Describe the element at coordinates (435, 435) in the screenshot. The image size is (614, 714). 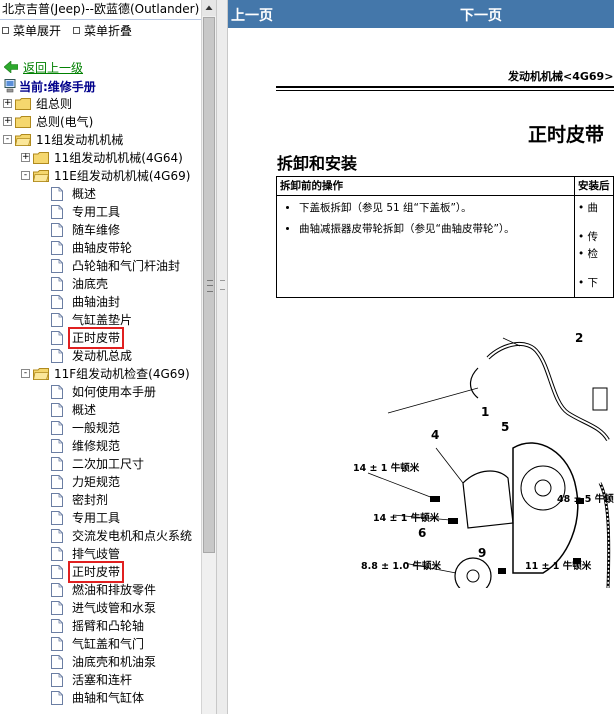
I see `diagram-callout-number: 4` at that location.